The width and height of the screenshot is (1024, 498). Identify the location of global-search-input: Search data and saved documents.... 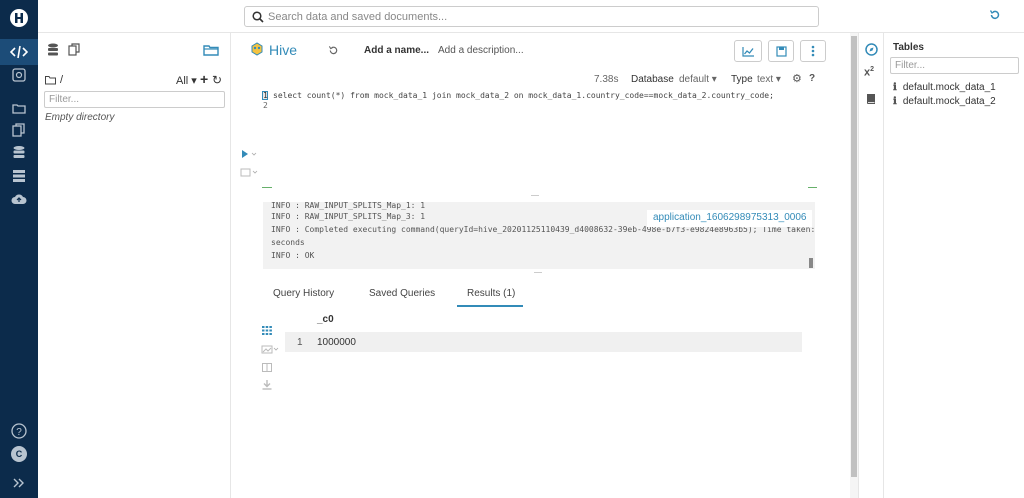
(531, 16).